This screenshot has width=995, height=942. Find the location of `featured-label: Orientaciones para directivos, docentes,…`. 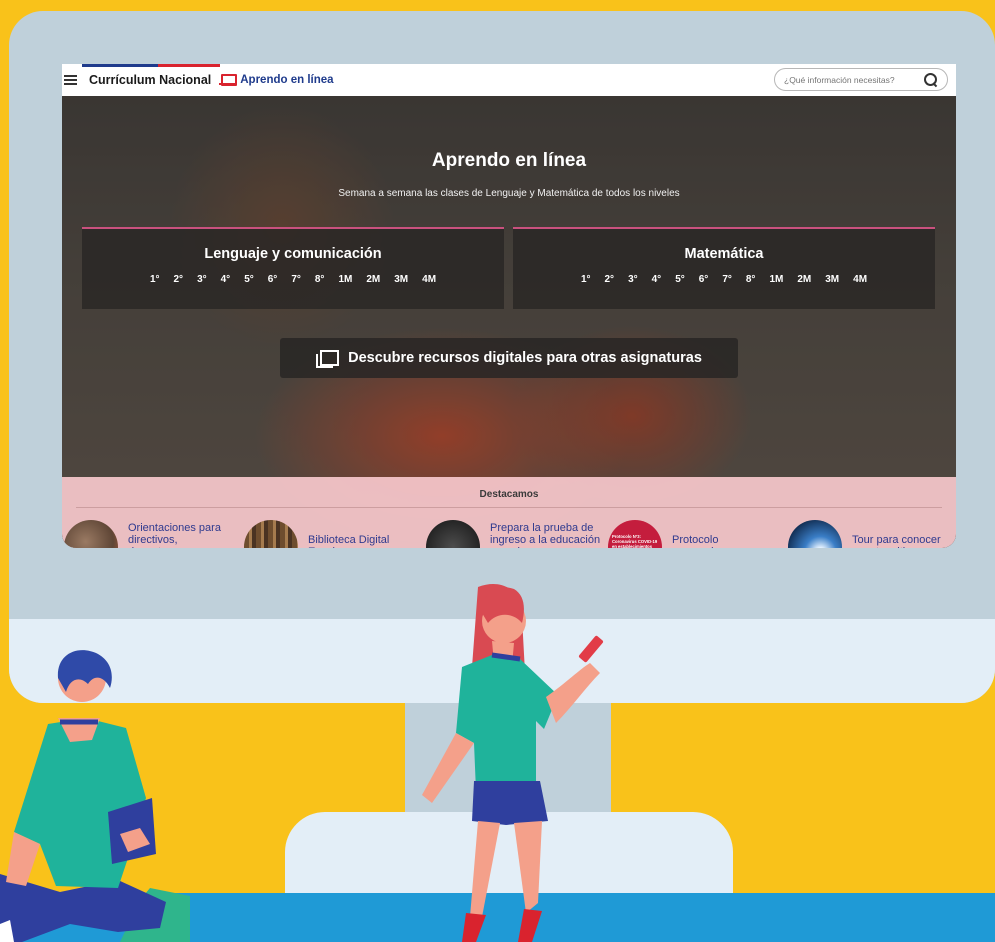

featured-label: Orientaciones para directivos, docentes,… is located at coordinates (174, 535).